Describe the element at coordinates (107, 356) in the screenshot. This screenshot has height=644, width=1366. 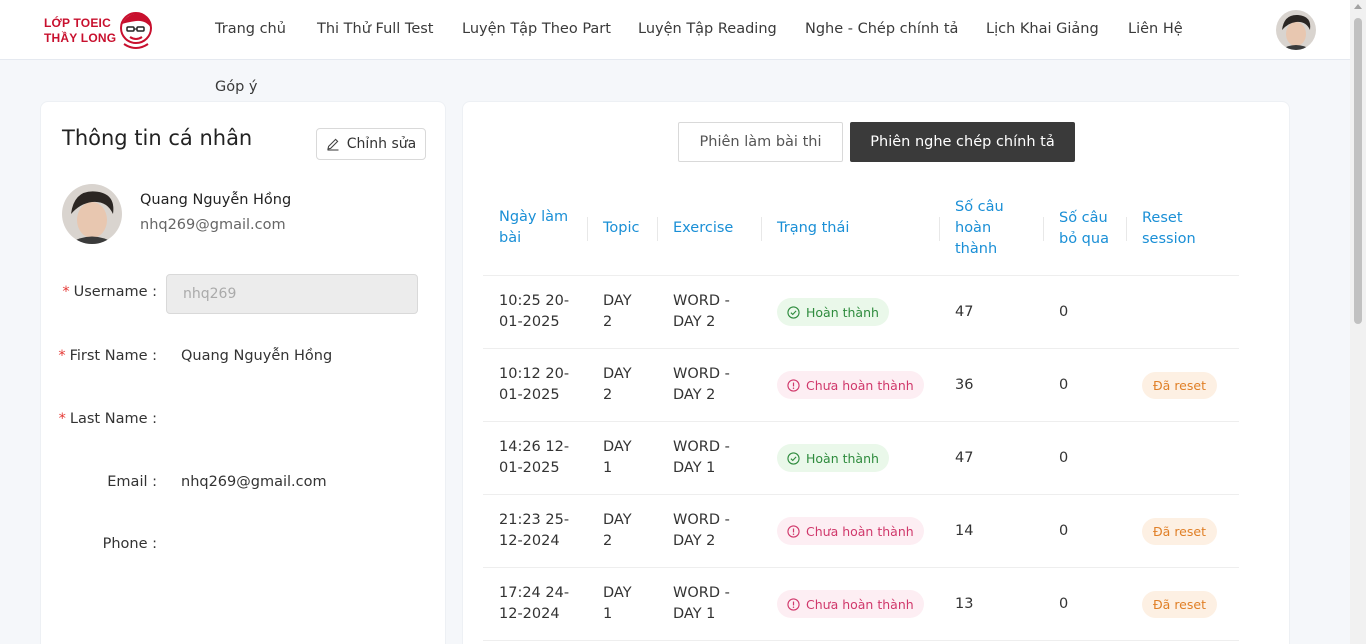
I see `first-name-label: * First Name :` at that location.